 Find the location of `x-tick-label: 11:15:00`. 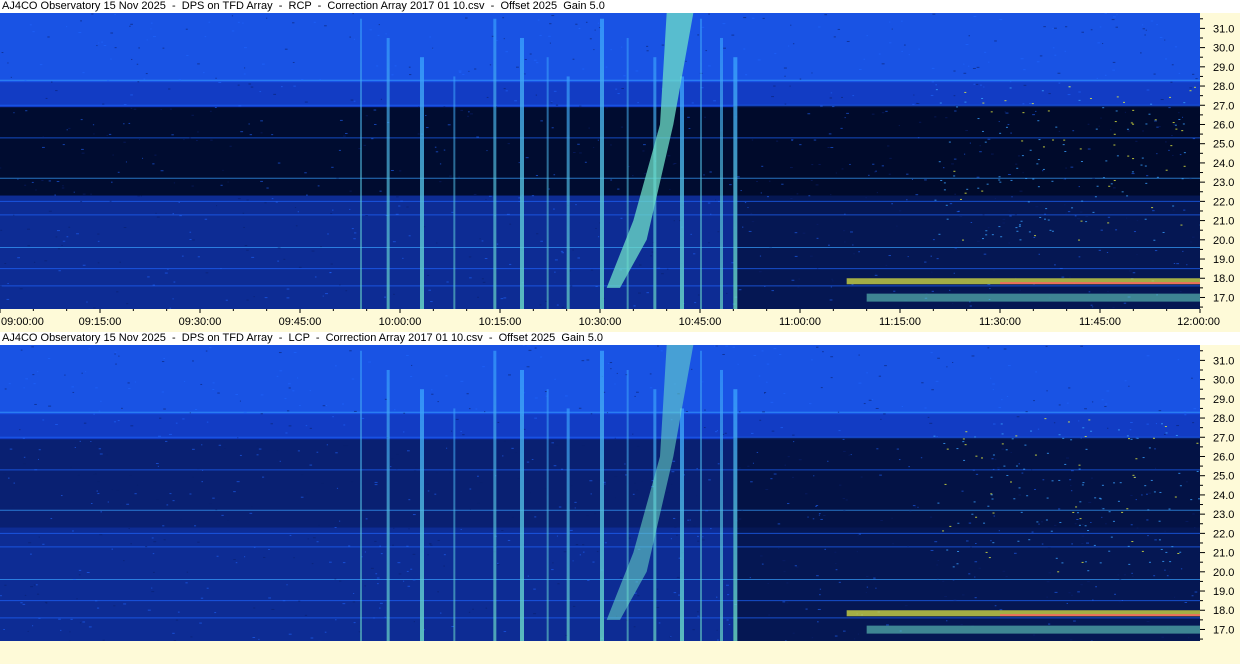

x-tick-label: 11:15:00 is located at coordinates (900, 322).